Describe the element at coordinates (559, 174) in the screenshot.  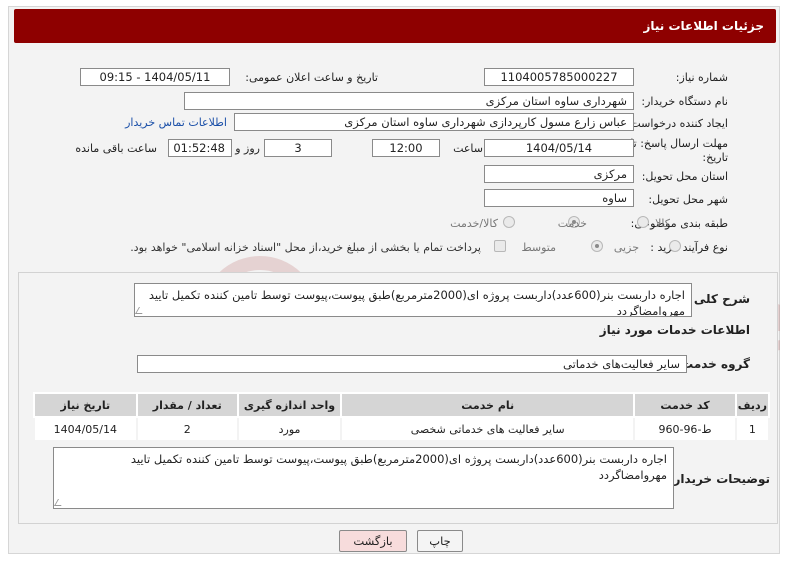
I see `province-field: مرکزی` at that location.